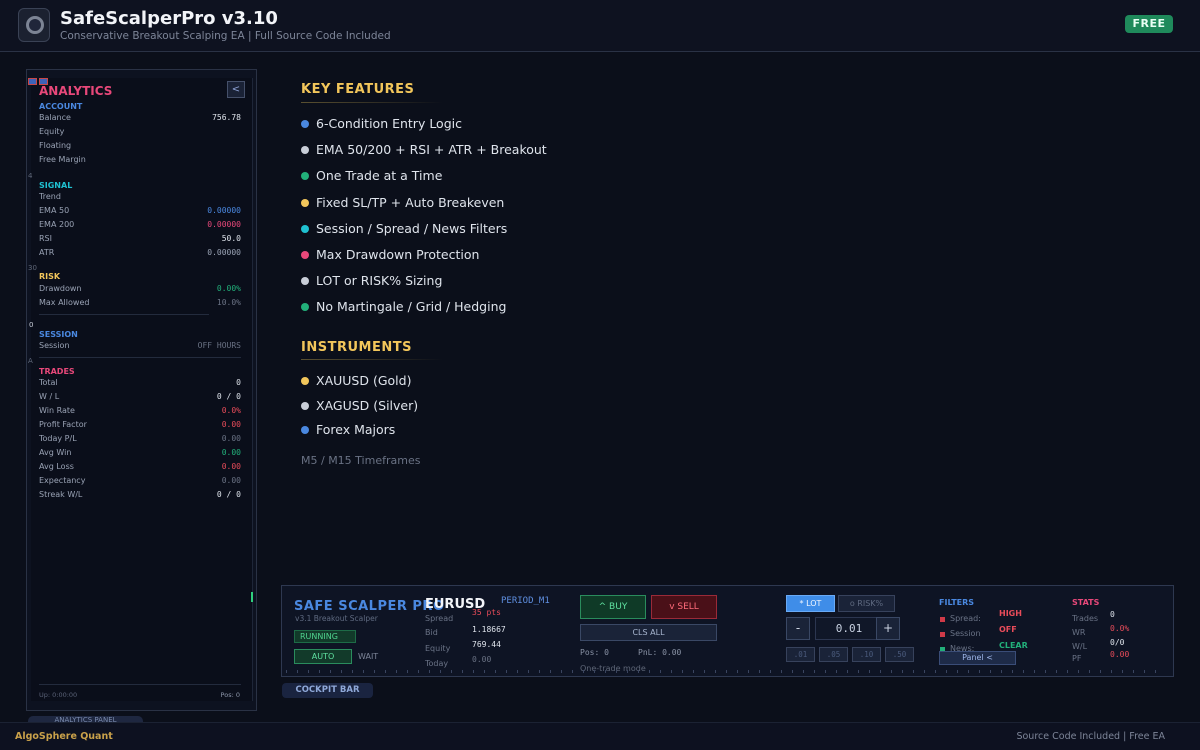 The height and width of the screenshot is (750, 1200). What do you see at coordinates (140, 210) in the screenshot?
I see `ema50-row: EMA 50 0.00000` at bounding box center [140, 210].